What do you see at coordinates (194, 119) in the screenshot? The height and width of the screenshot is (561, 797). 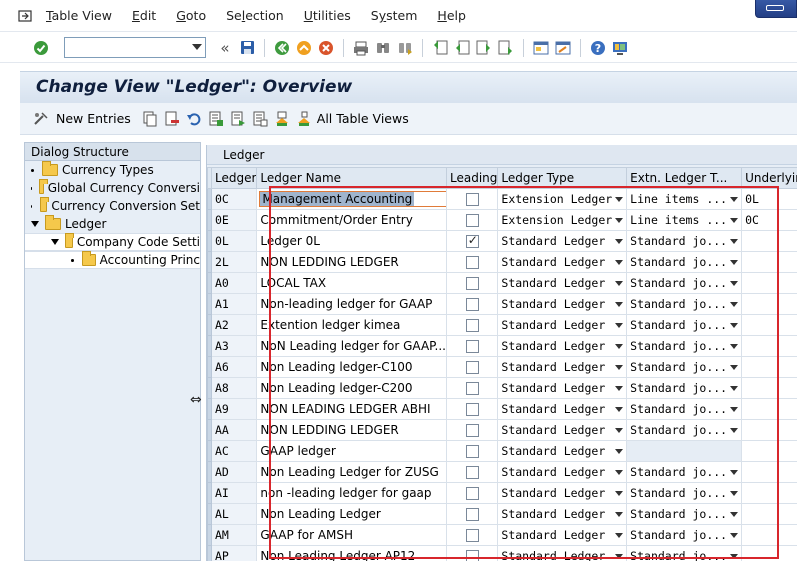 I see `undo-change-icon` at bounding box center [194, 119].